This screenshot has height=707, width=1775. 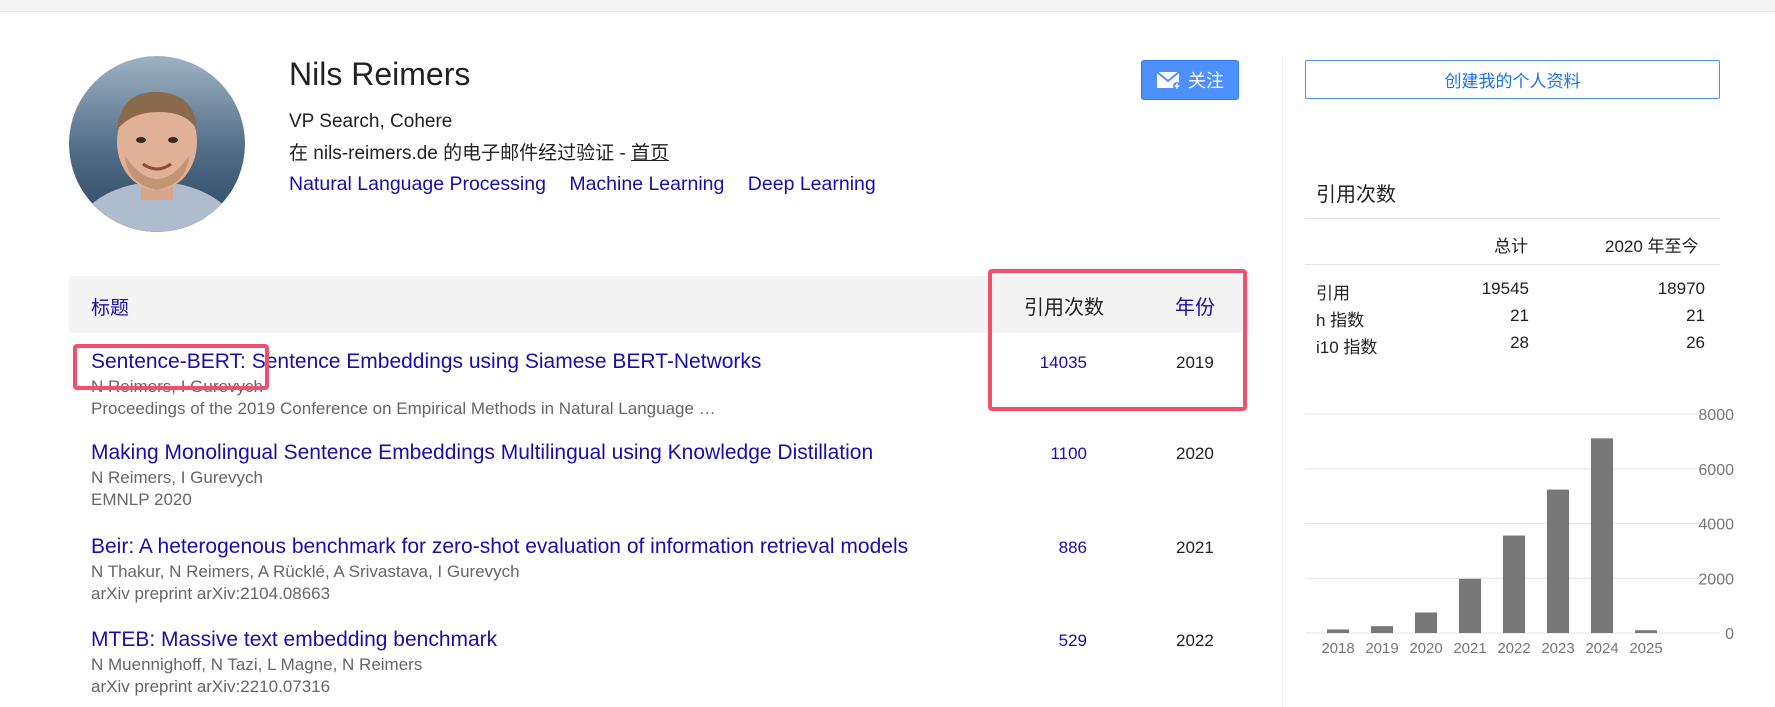 What do you see at coordinates (1557, 648) in the screenshot?
I see `chart-x-tick-label: 2023` at bounding box center [1557, 648].